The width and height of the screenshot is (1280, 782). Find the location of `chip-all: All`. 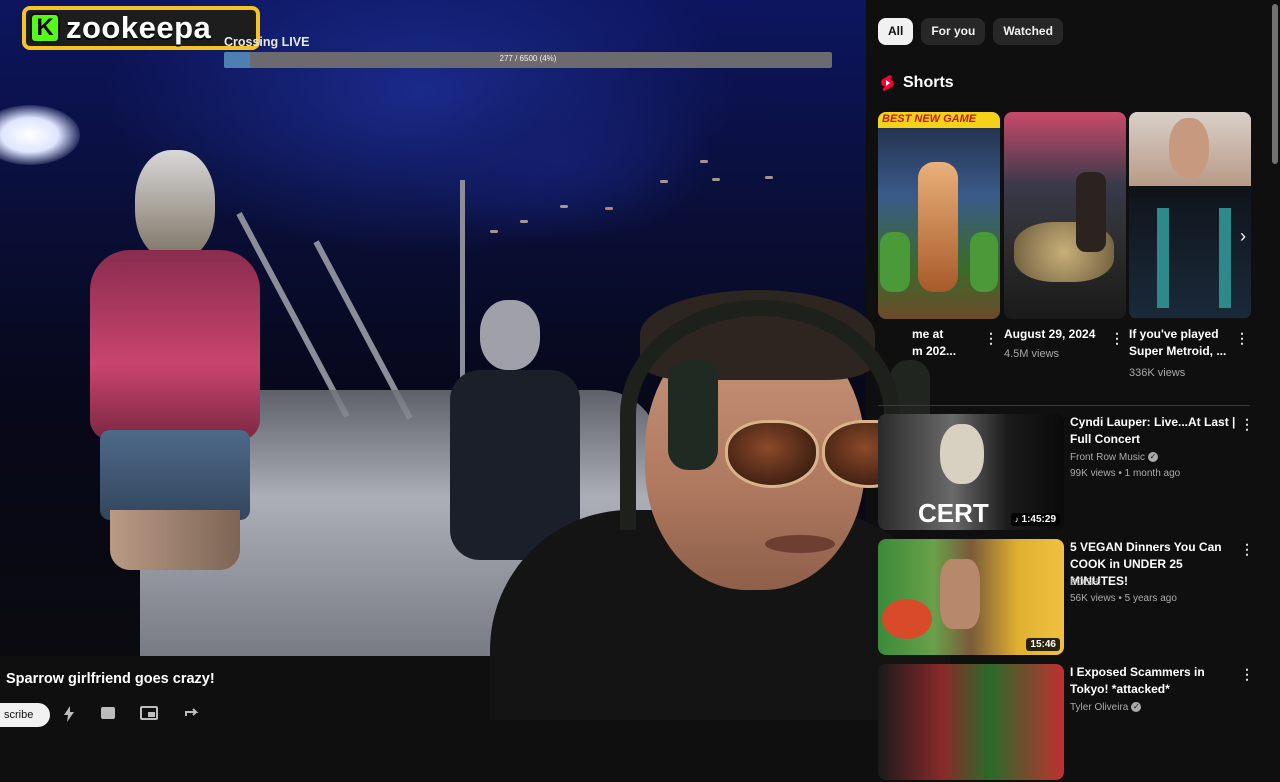

chip-all: All is located at coordinates (896, 31).